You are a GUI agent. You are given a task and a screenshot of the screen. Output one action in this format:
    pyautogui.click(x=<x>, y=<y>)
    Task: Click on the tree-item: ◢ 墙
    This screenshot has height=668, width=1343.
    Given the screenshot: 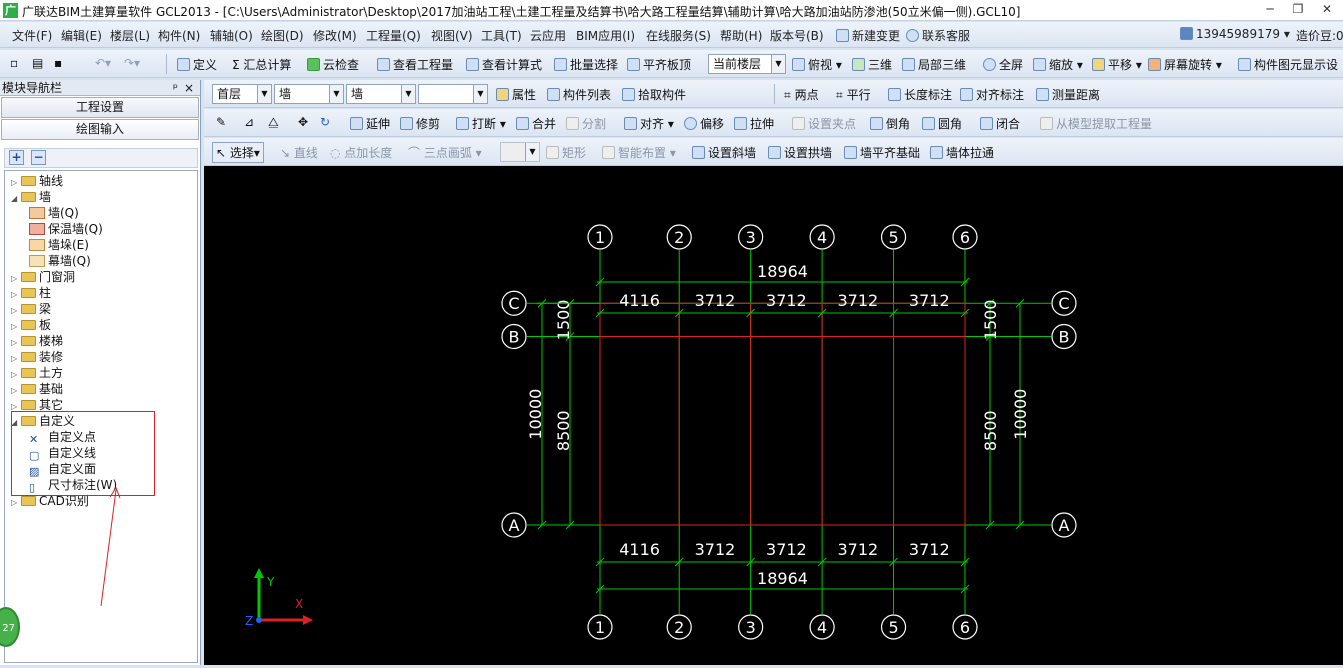 What is the action you would take?
    pyautogui.click(x=31, y=197)
    